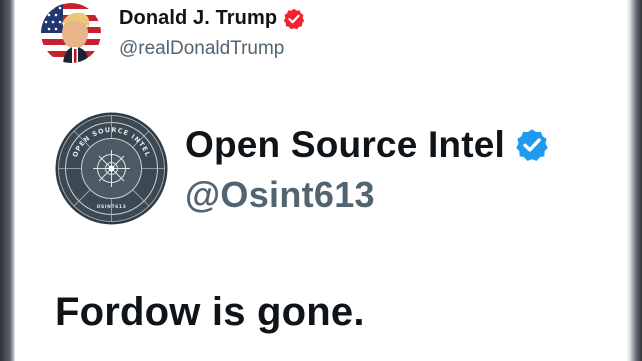  What do you see at coordinates (201, 49) in the screenshot?
I see `author-handle: @realDonaldTrump` at bounding box center [201, 49].